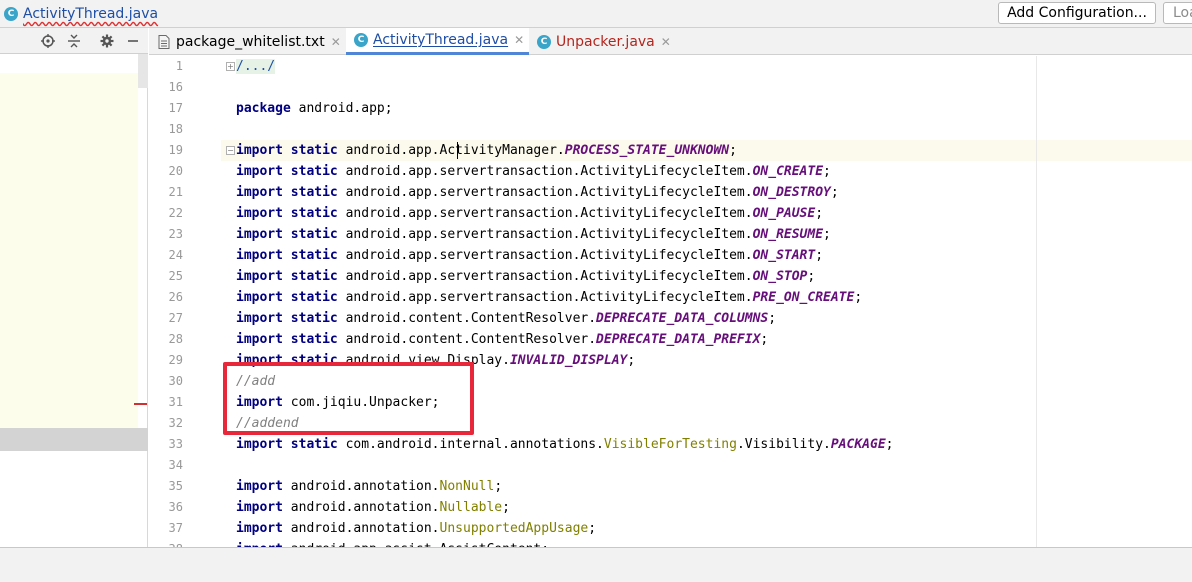 The image size is (1192, 582). I want to click on code-token: android.app.ActivityManager., so click(451, 150).